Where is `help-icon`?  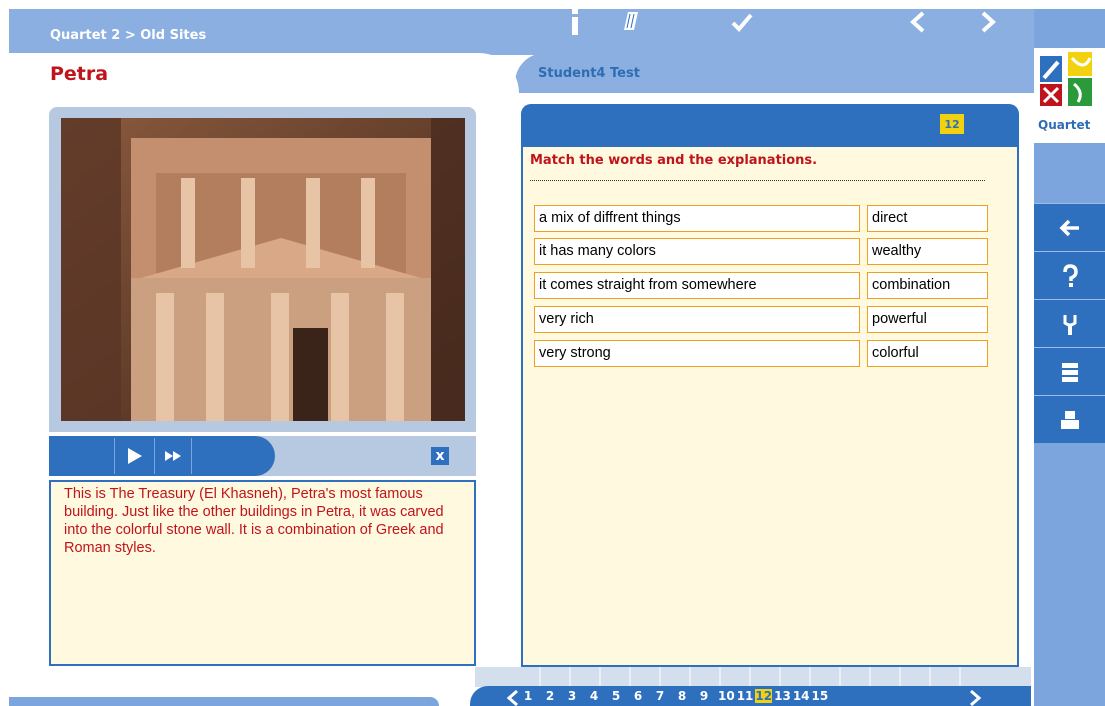 help-icon is located at coordinates (1070, 275).